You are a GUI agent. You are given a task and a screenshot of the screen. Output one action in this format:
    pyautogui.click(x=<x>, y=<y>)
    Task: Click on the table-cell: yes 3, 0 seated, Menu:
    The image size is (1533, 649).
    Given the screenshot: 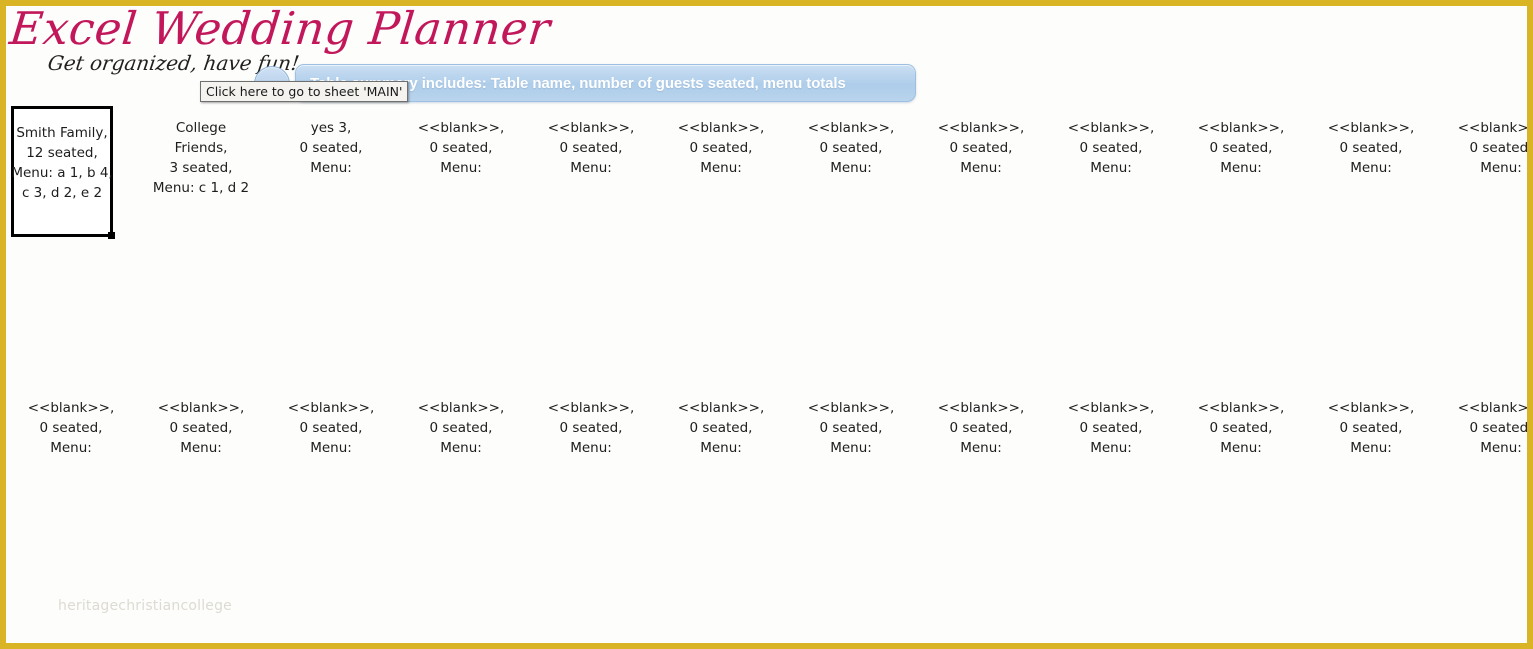 What is the action you would take?
    pyautogui.click(x=331, y=171)
    